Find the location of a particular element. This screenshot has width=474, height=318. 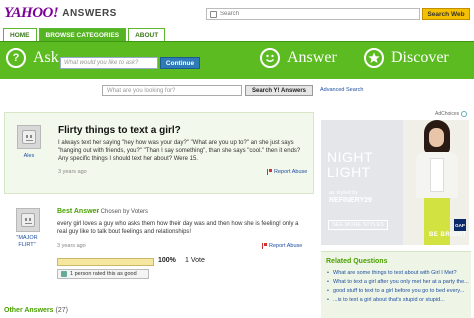

tab-home: HOME is located at coordinates (20, 34).